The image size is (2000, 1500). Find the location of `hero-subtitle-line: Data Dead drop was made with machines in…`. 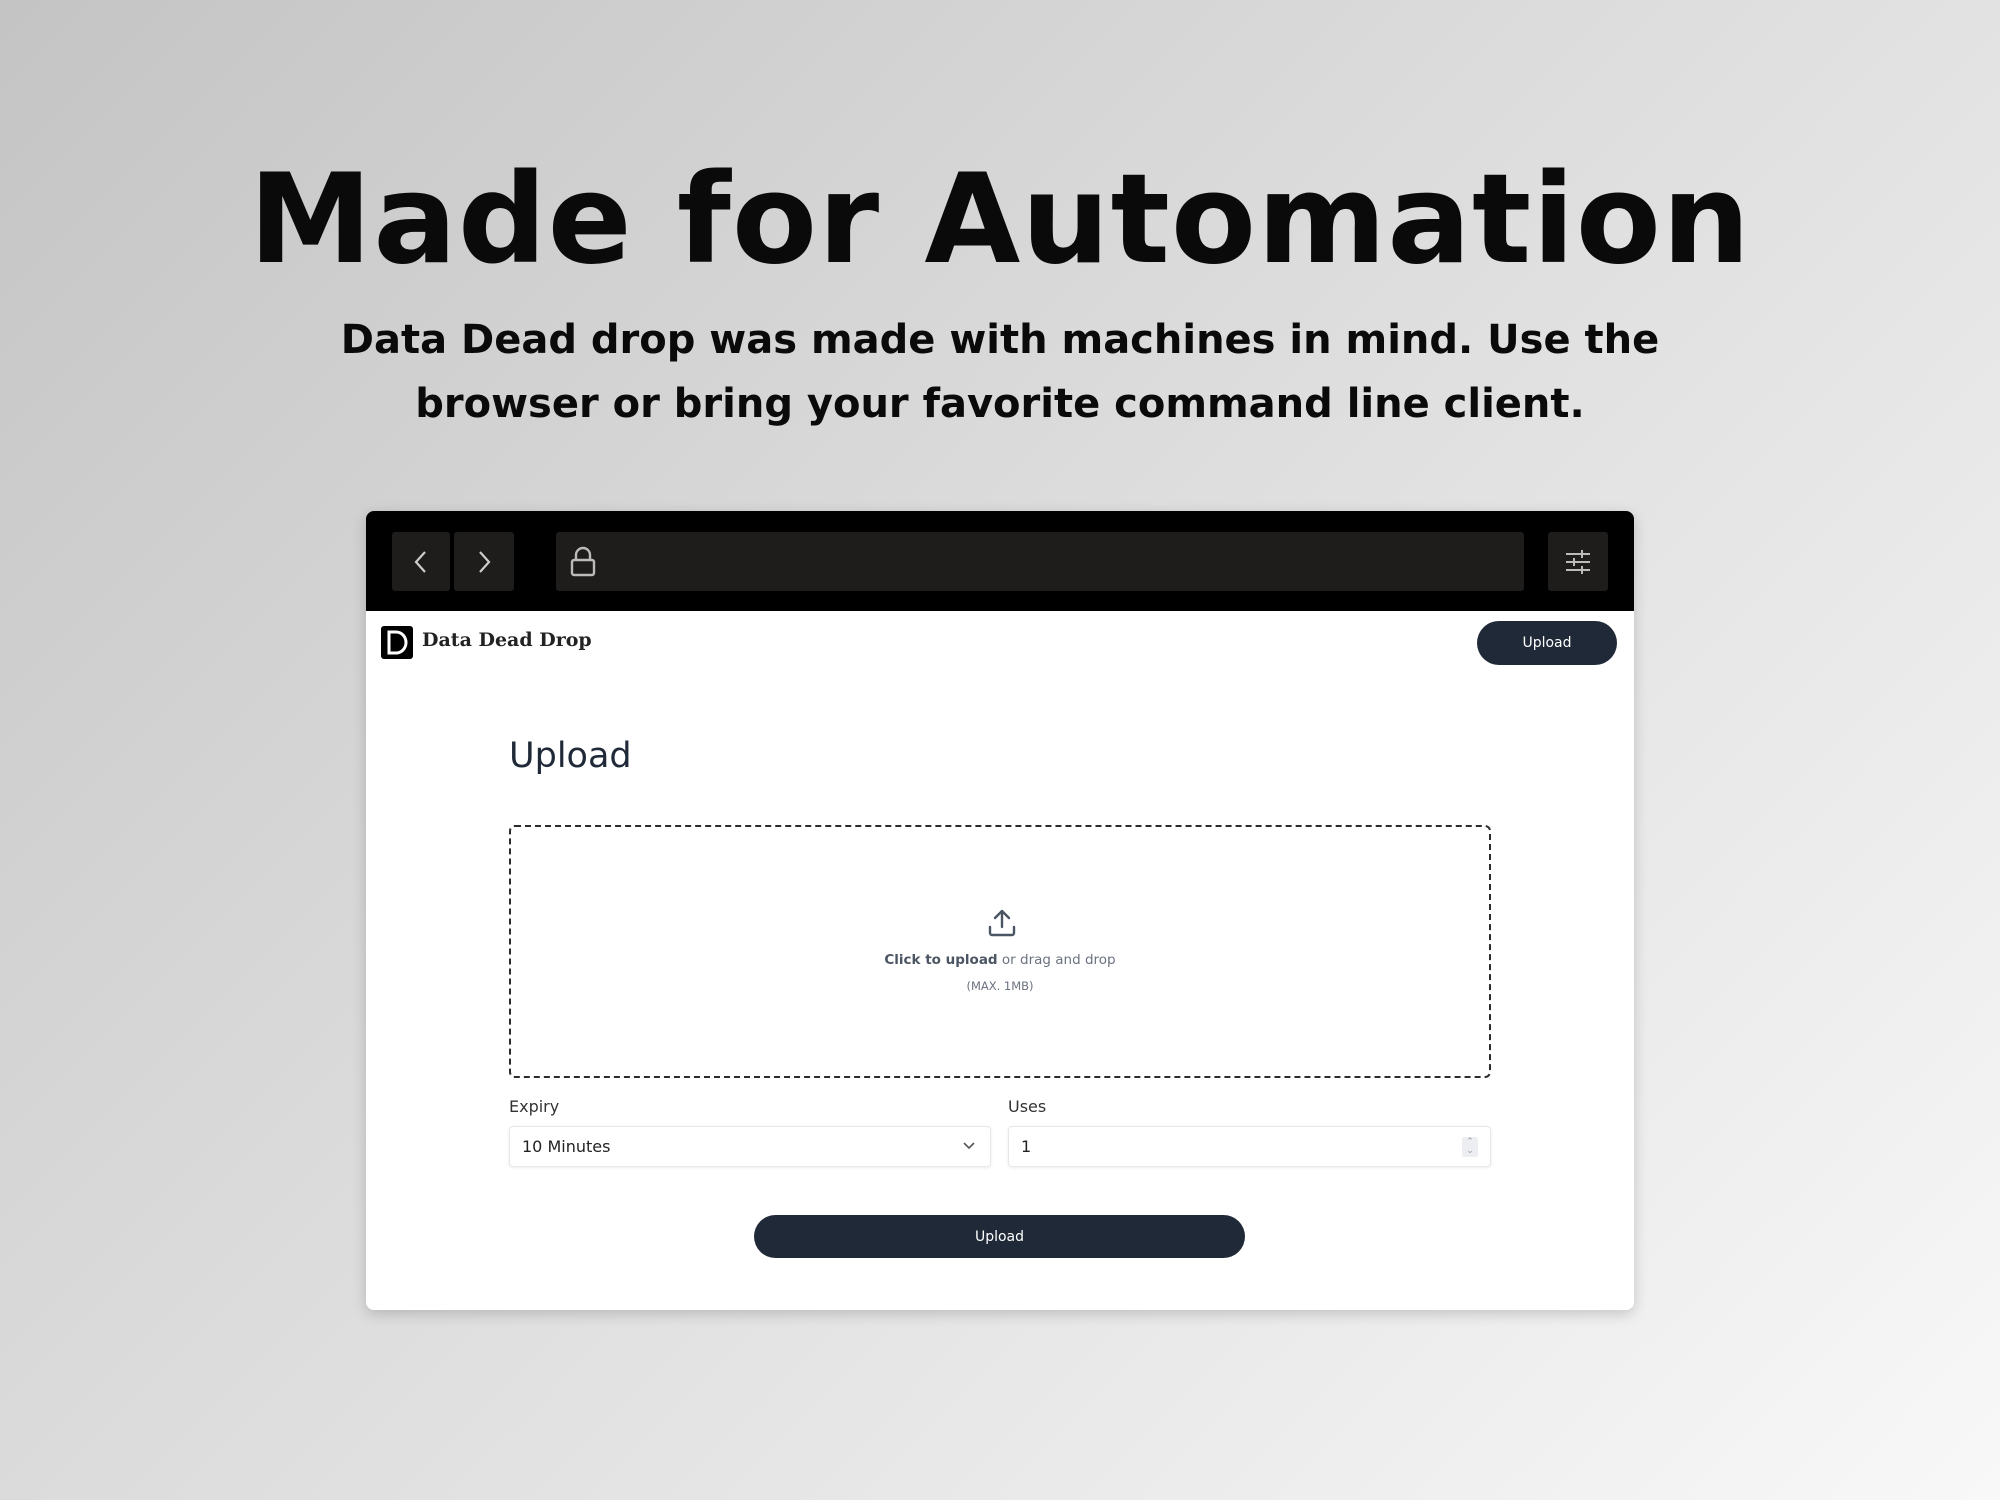

hero-subtitle-line: Data Dead drop was made with machines in… is located at coordinates (1000, 340).